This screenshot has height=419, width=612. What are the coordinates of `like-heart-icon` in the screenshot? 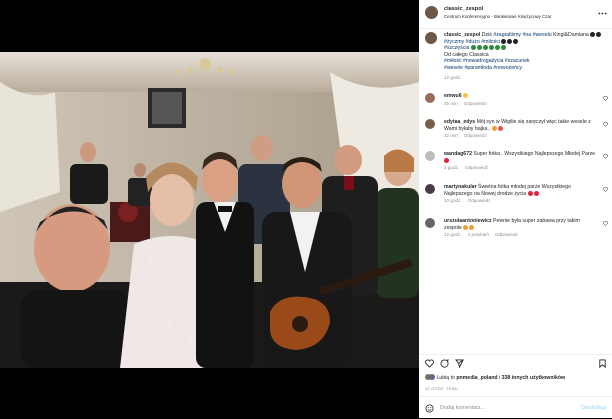 It's located at (429, 363).